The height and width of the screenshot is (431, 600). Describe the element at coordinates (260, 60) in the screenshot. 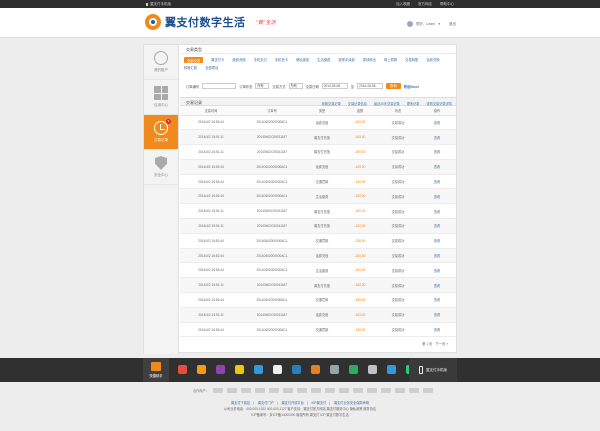

I see `type-item: 手机支付` at that location.